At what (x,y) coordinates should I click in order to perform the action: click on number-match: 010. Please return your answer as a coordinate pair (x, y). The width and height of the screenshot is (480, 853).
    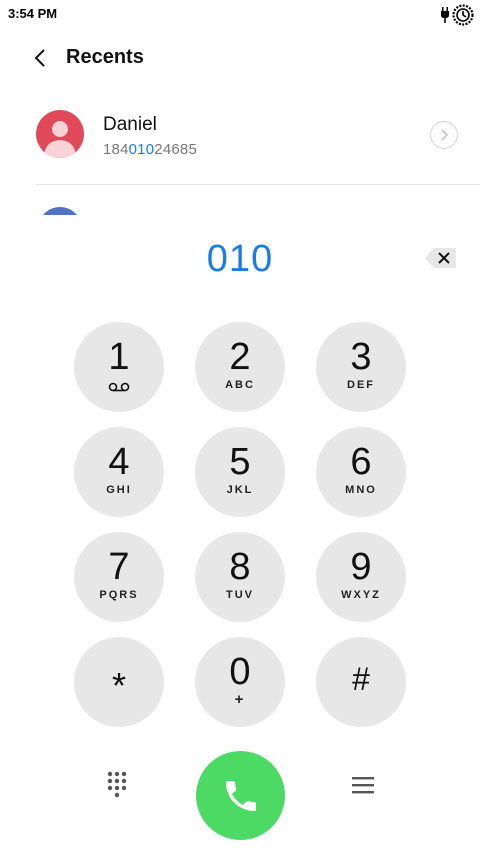
    Looking at the image, I should click on (141, 149).